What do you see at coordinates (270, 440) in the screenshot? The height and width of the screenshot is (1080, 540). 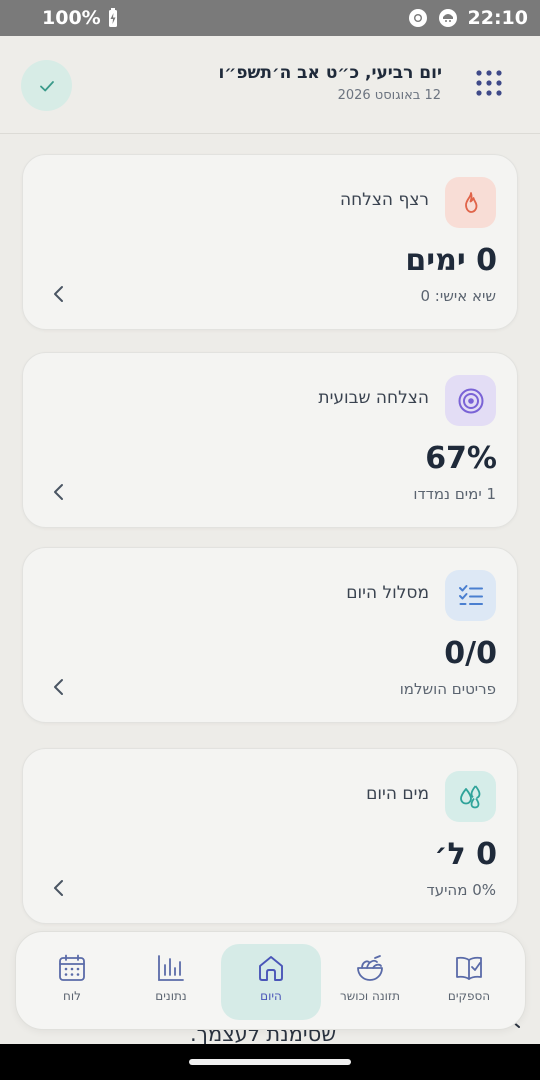 I see `weekly-success-card: הצלחה שבועית 67% 1 ימים נמדדו` at bounding box center [270, 440].